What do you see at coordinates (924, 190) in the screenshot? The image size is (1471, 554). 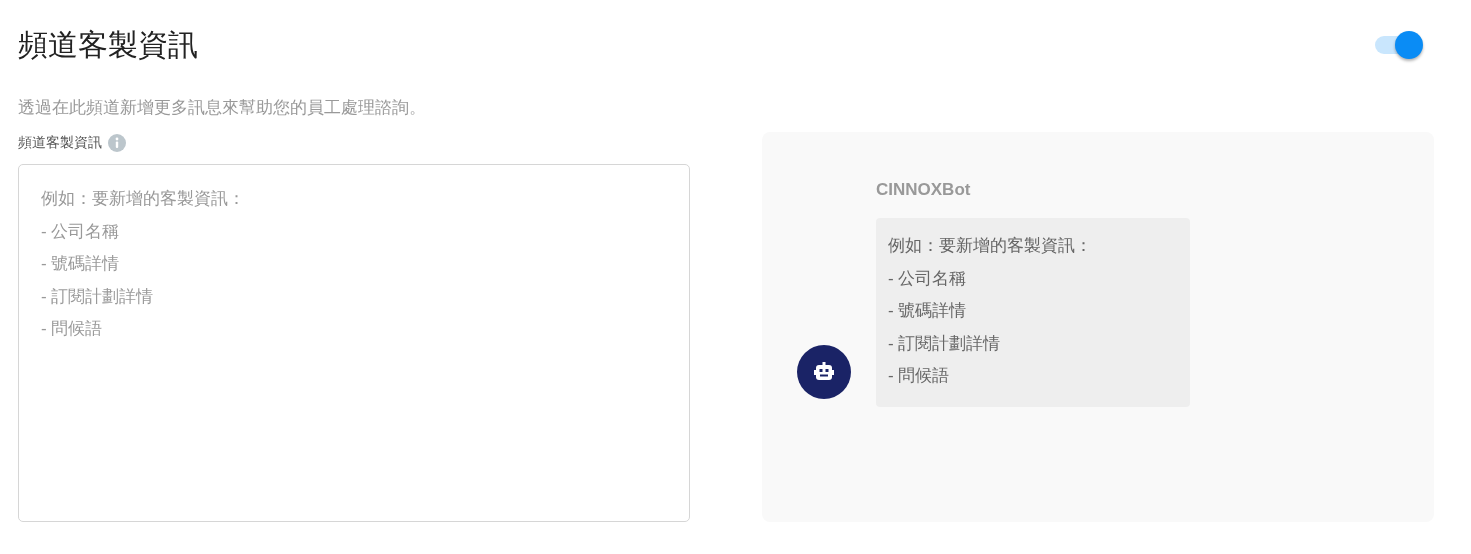 I see `sender-name: CINNOXBot` at bounding box center [924, 190].